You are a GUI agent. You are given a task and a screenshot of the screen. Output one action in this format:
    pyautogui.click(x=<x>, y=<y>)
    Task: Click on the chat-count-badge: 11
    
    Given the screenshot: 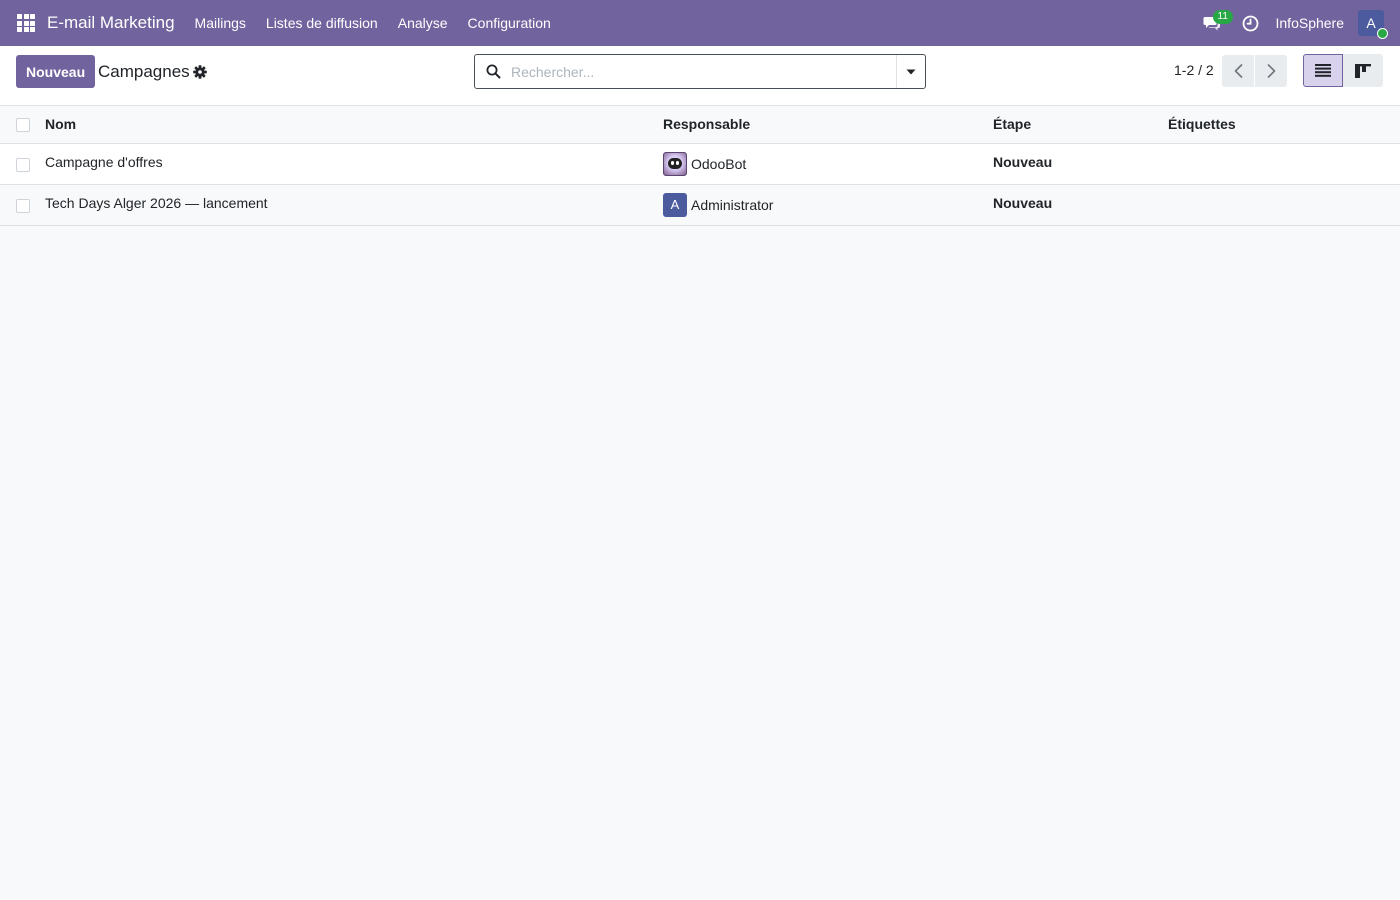 What is the action you would take?
    pyautogui.click(x=1222, y=17)
    